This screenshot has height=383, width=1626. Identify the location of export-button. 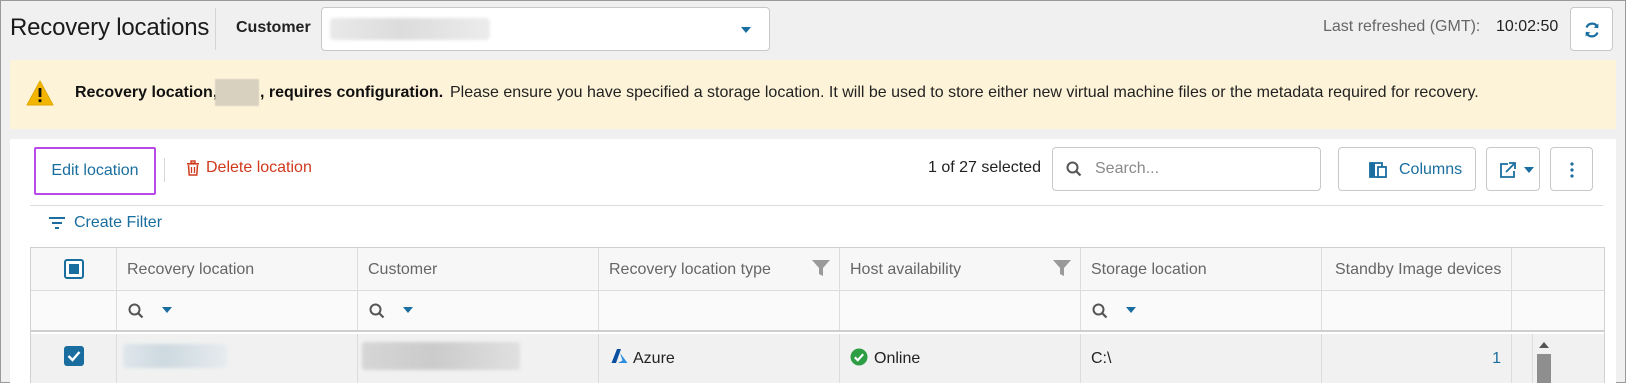
(1513, 169).